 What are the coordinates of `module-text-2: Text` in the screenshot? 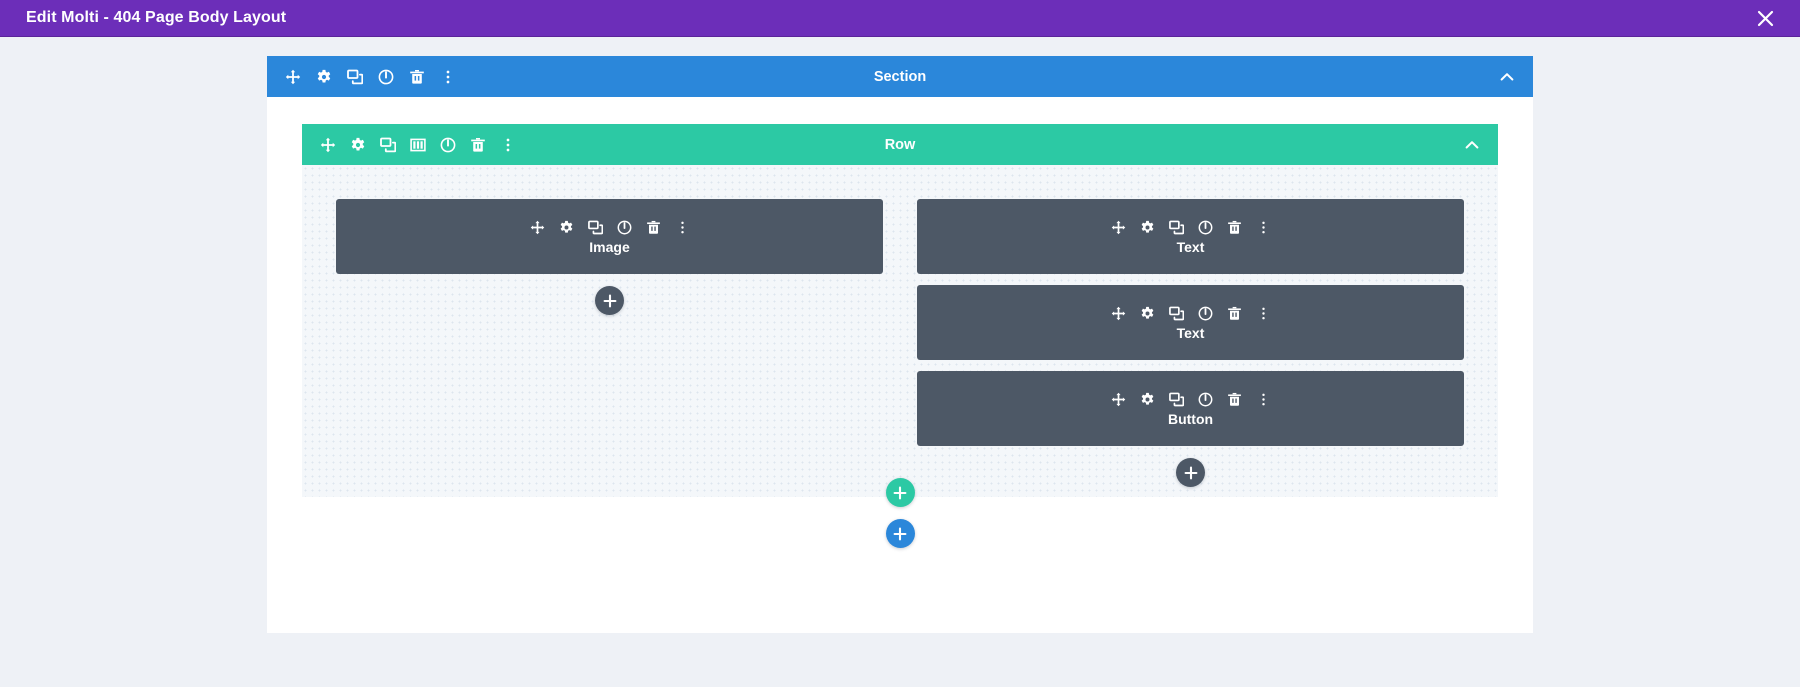 It's located at (1190, 322).